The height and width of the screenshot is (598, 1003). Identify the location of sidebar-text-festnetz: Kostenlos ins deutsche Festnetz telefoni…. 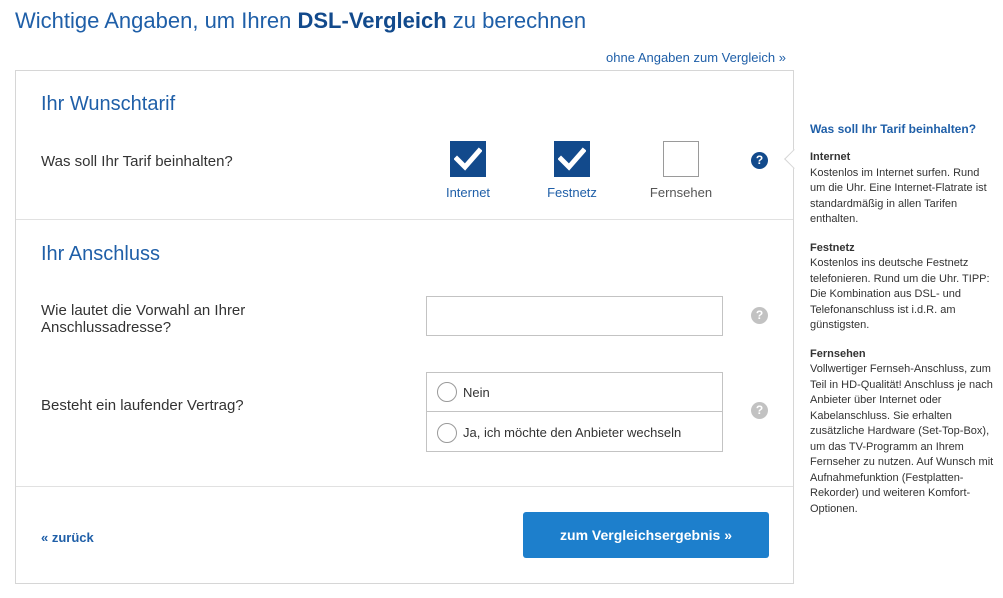
(900, 294).